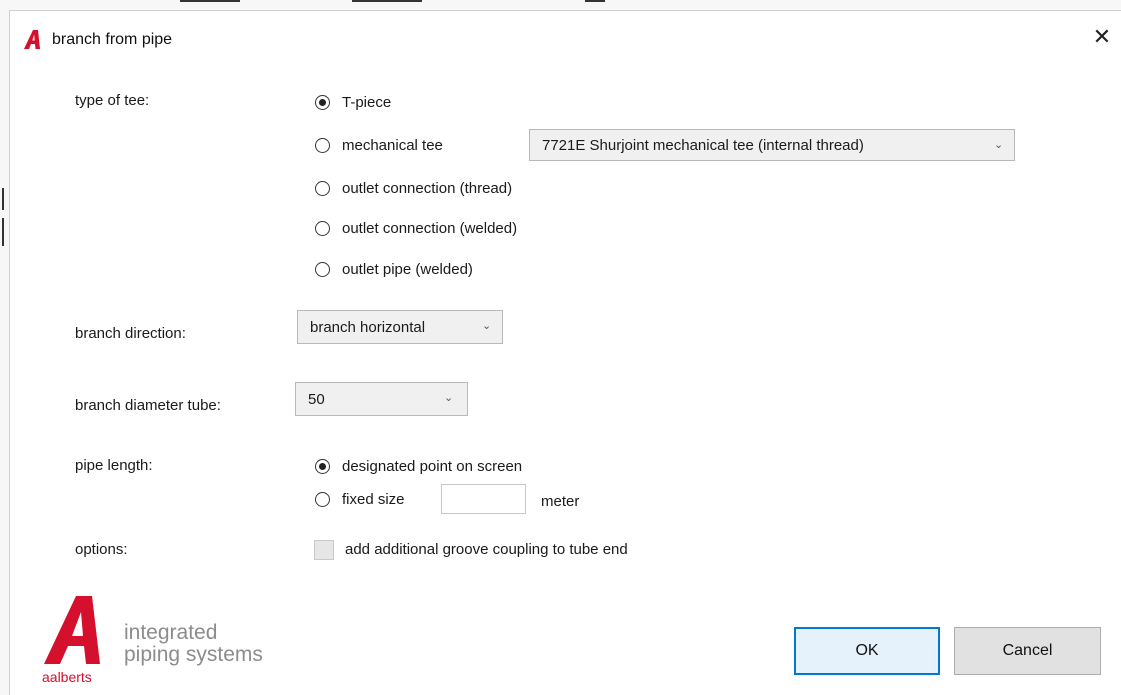 The image size is (1121, 695). Describe the element at coordinates (324, 550) in the screenshot. I see `groove-coupling-checkbox` at that location.